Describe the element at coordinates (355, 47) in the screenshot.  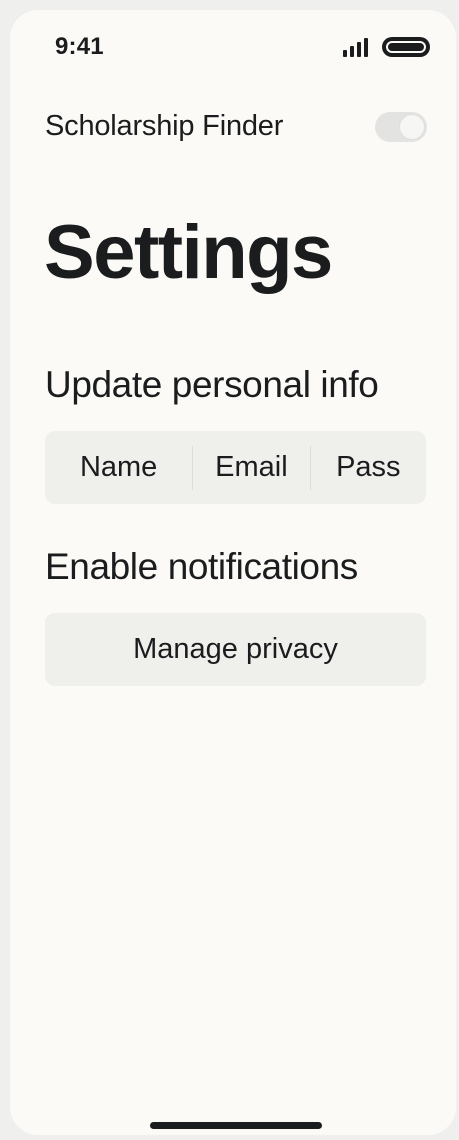
I see `signal-icon` at that location.